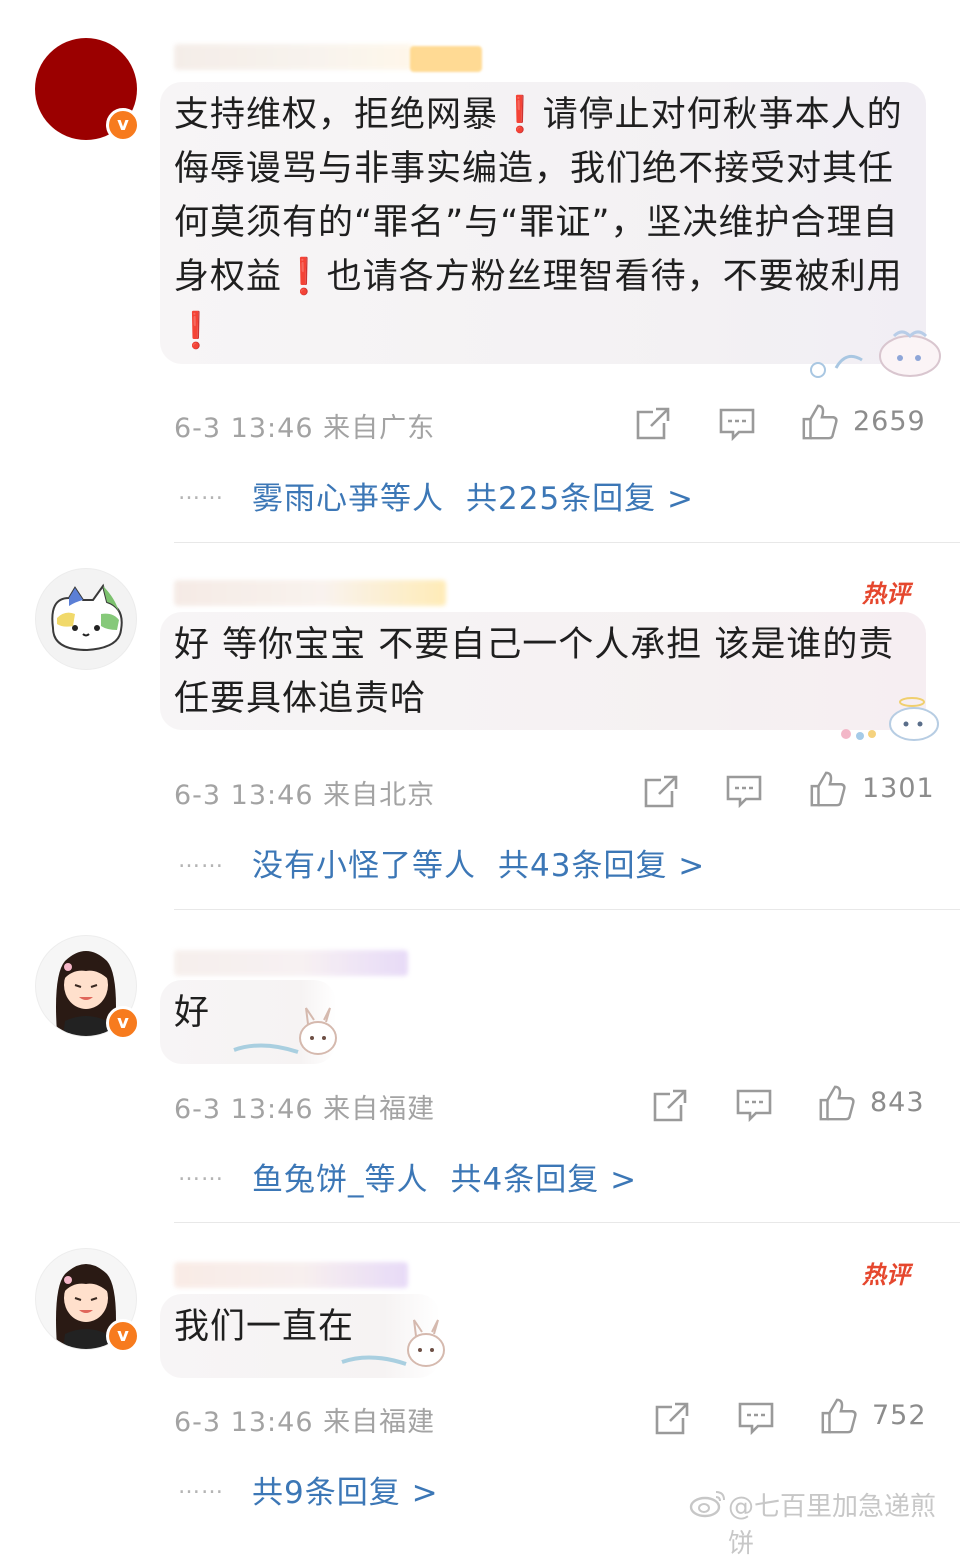 This screenshot has width=960, height=1560. I want to click on cat-avatar-icon, so click(87, 617).